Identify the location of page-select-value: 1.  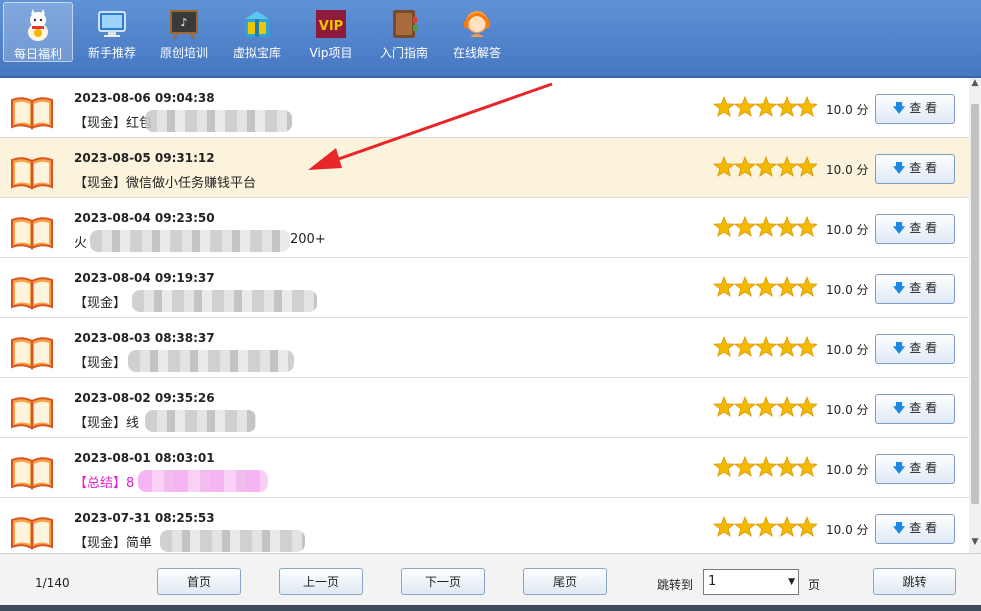
(712, 581).